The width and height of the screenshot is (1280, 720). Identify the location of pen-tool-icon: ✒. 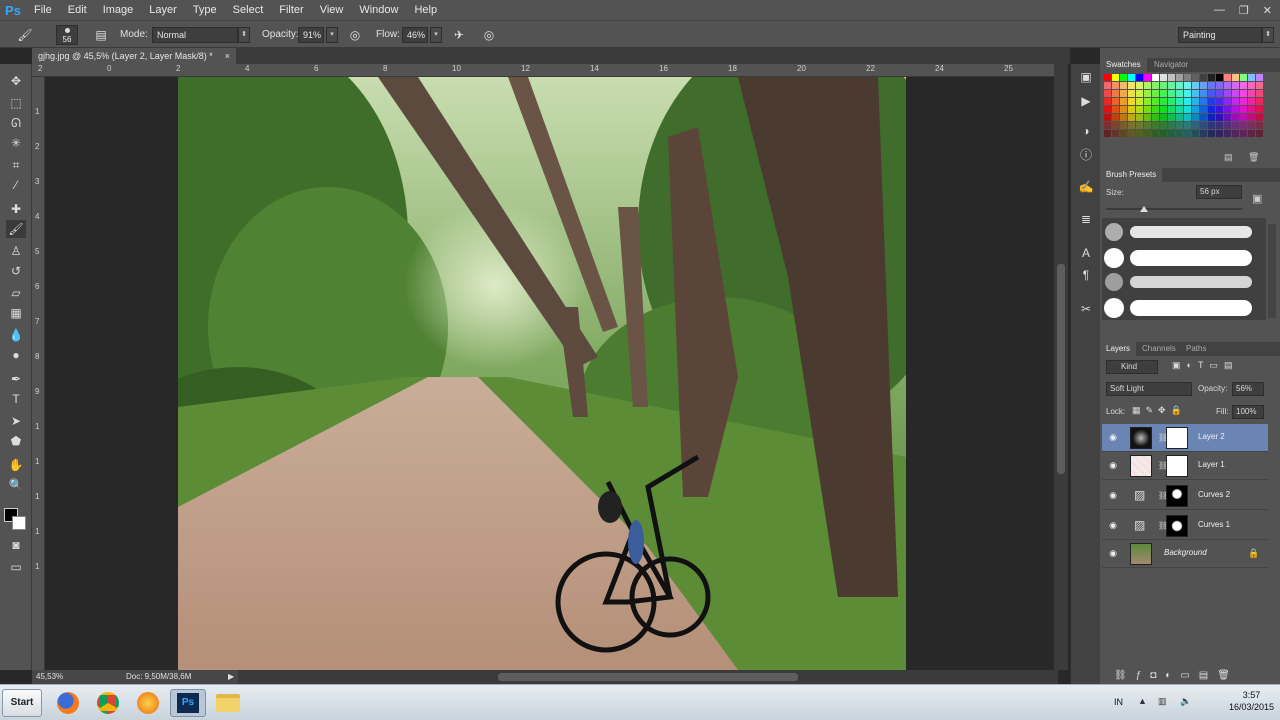
(16, 379).